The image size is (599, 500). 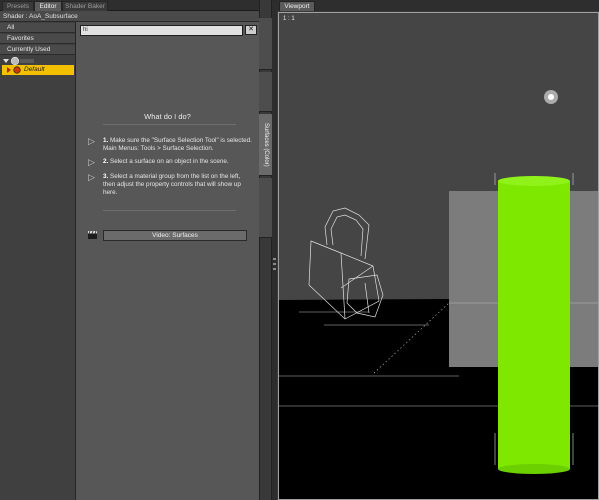 I want to click on green-cylinder, so click(x=534, y=325).